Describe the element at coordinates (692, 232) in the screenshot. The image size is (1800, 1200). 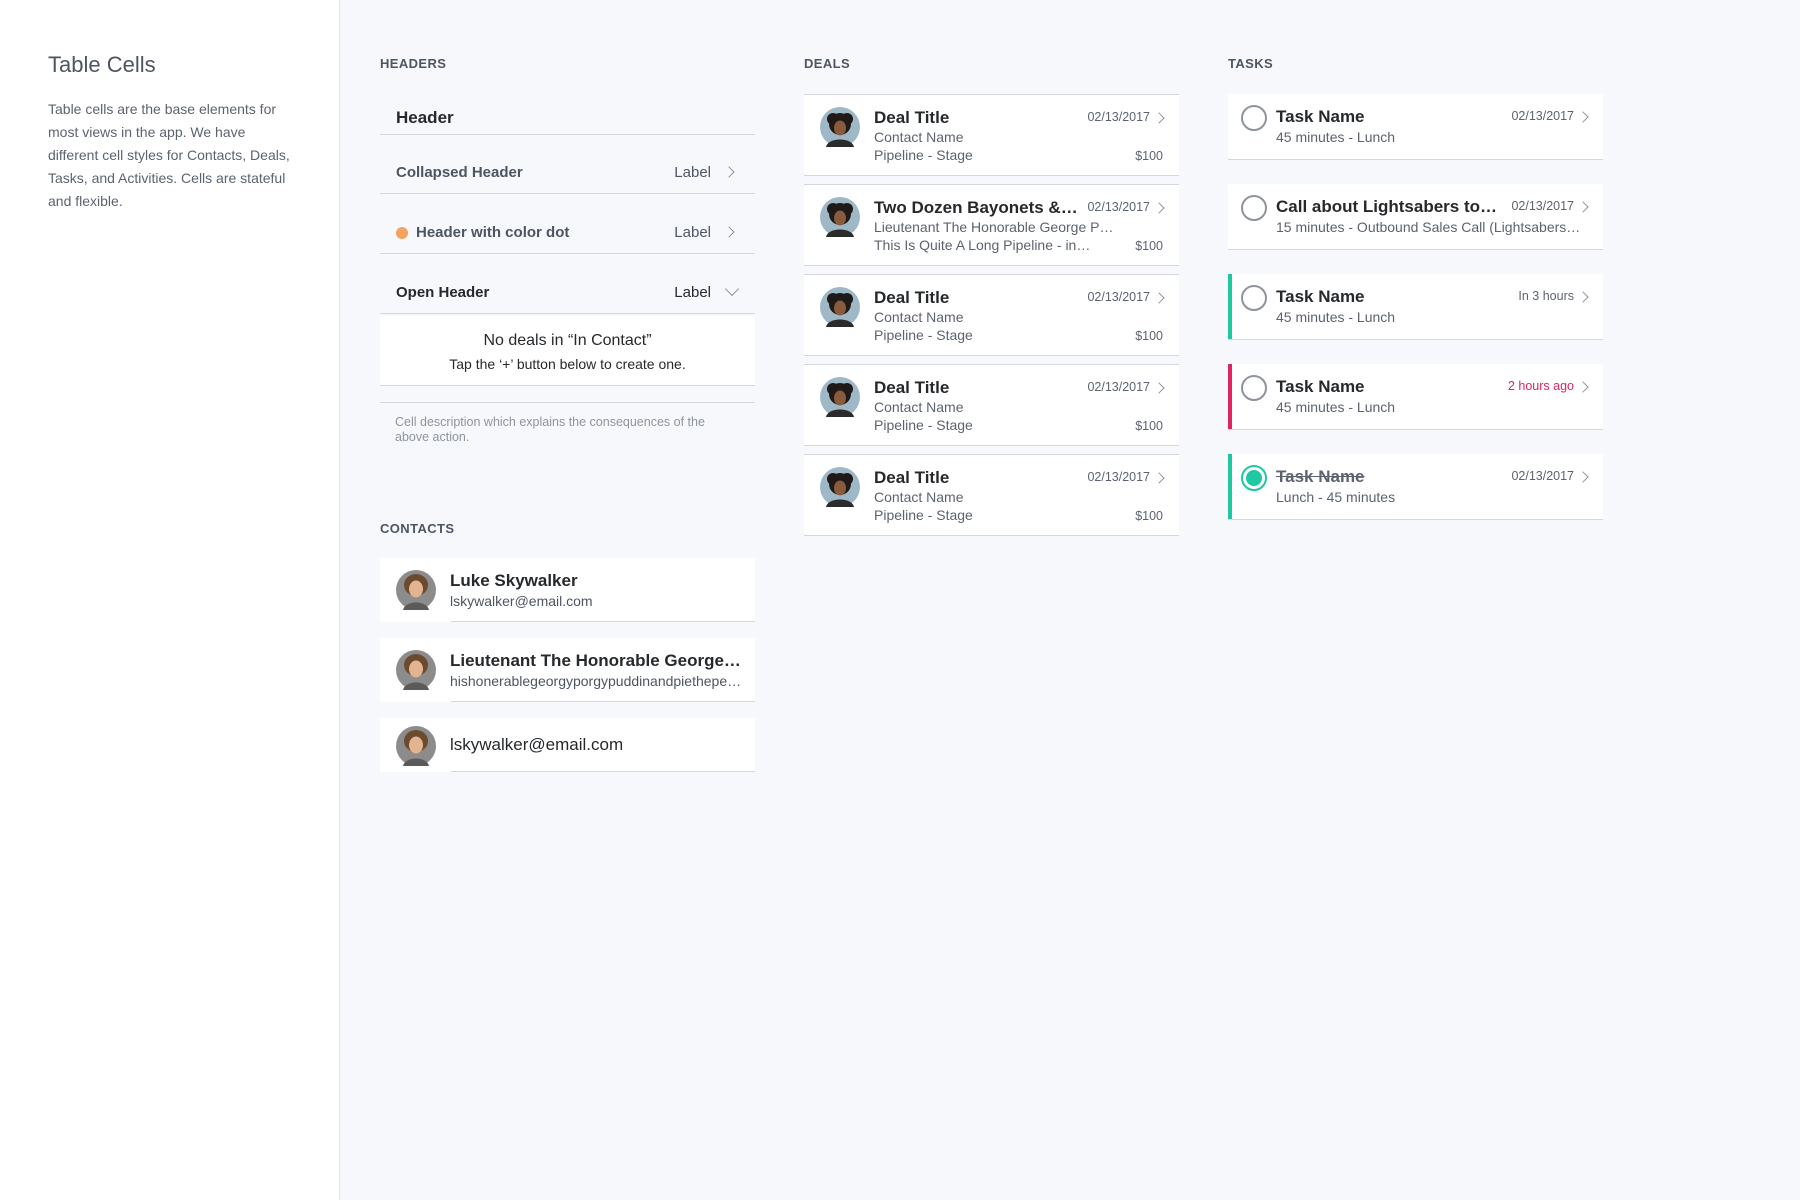
I see `color-dot-header-label: Label` at that location.